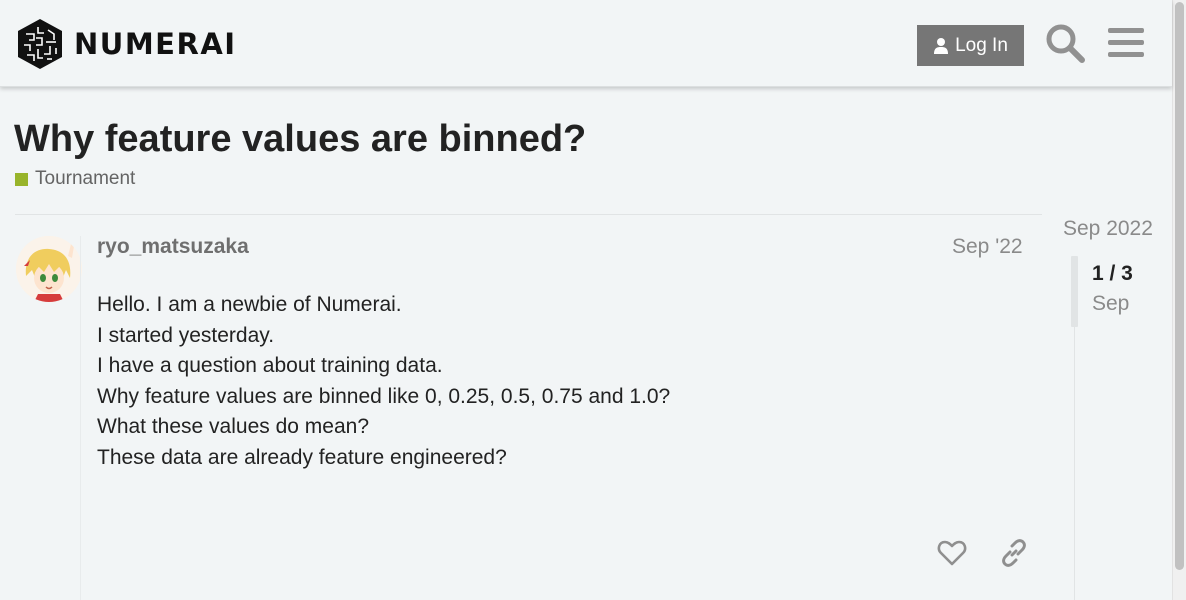 The height and width of the screenshot is (600, 1186). What do you see at coordinates (528, 214) in the screenshot?
I see `topic-divider` at bounding box center [528, 214].